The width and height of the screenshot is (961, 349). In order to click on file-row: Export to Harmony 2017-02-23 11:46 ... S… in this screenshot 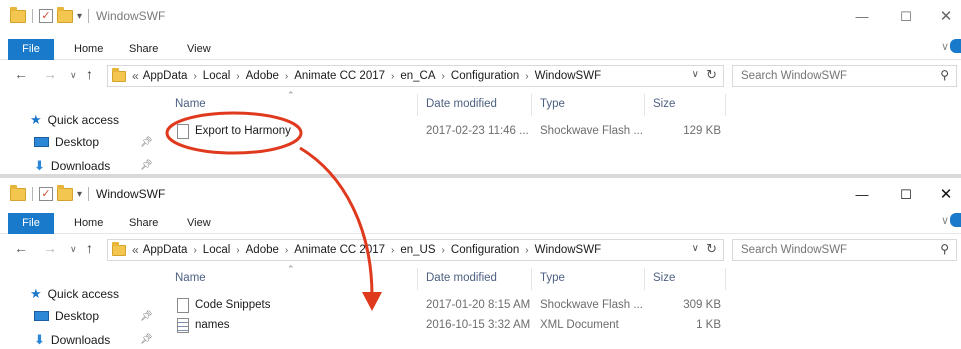, I will do `click(445, 132)`.